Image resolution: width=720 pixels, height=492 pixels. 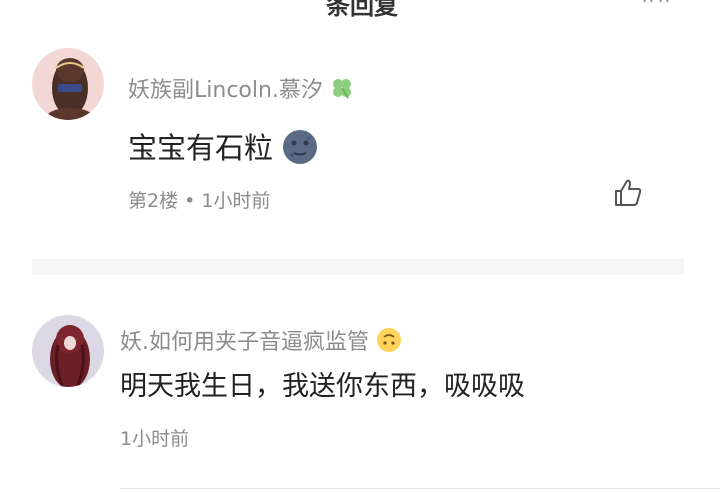 I want to click on username: 妖族副Lincoln.慕汐, so click(x=241, y=89).